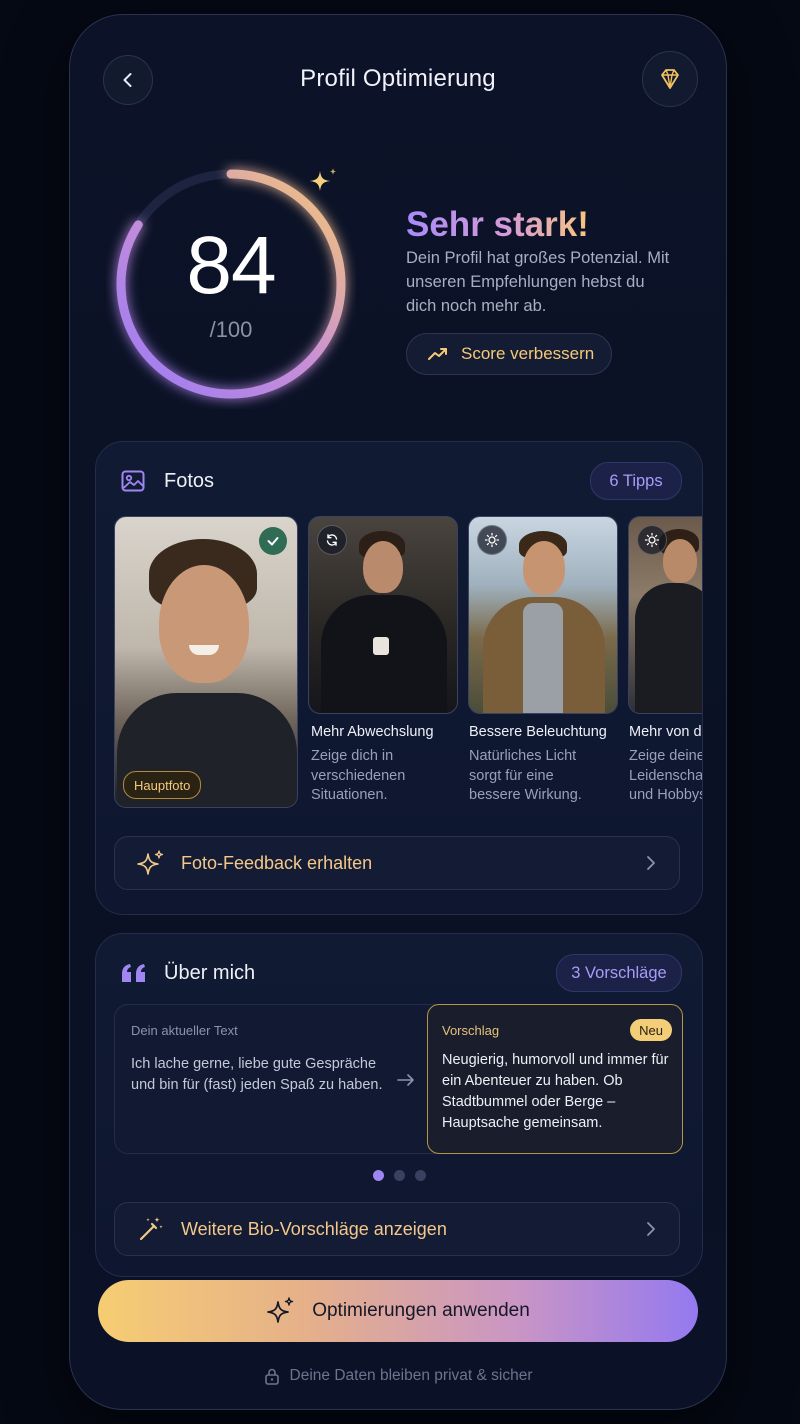 This screenshot has height=1424, width=800. I want to click on main-photo-badge: Hauptfoto, so click(162, 785).